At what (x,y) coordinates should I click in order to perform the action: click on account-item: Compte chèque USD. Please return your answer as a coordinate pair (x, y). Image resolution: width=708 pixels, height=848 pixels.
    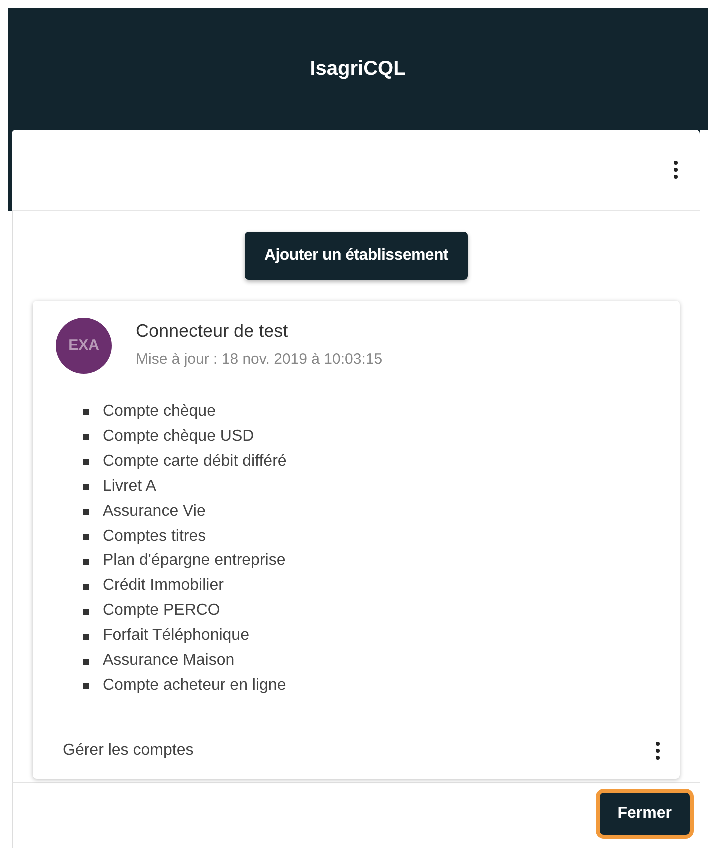
    Looking at the image, I should click on (178, 436).